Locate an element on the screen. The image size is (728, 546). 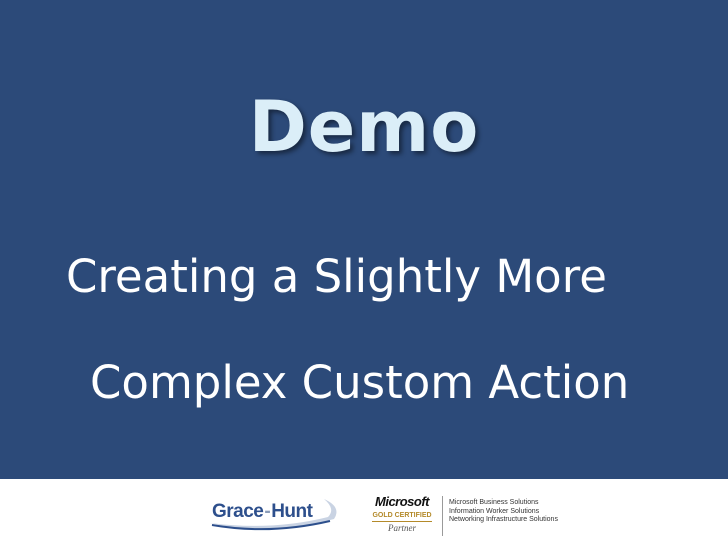
gracehunt-wordmark: Grace-Hunt is located at coordinates (262, 512).